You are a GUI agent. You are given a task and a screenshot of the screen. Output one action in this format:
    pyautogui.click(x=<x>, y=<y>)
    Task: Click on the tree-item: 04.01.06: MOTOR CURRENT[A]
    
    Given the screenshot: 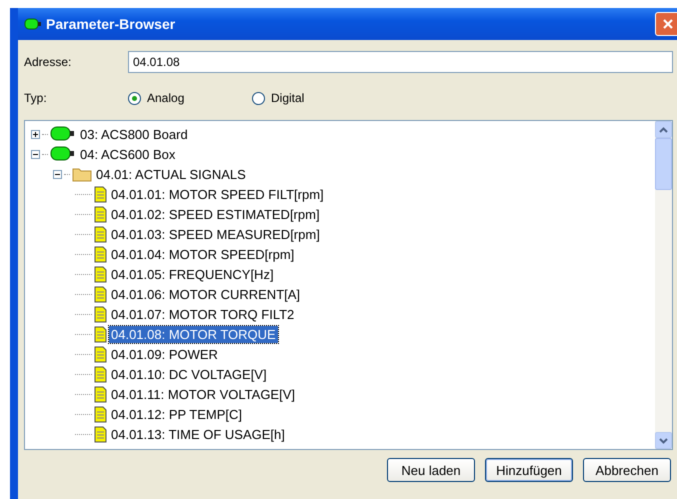 What is the action you would take?
    pyautogui.click(x=205, y=294)
    